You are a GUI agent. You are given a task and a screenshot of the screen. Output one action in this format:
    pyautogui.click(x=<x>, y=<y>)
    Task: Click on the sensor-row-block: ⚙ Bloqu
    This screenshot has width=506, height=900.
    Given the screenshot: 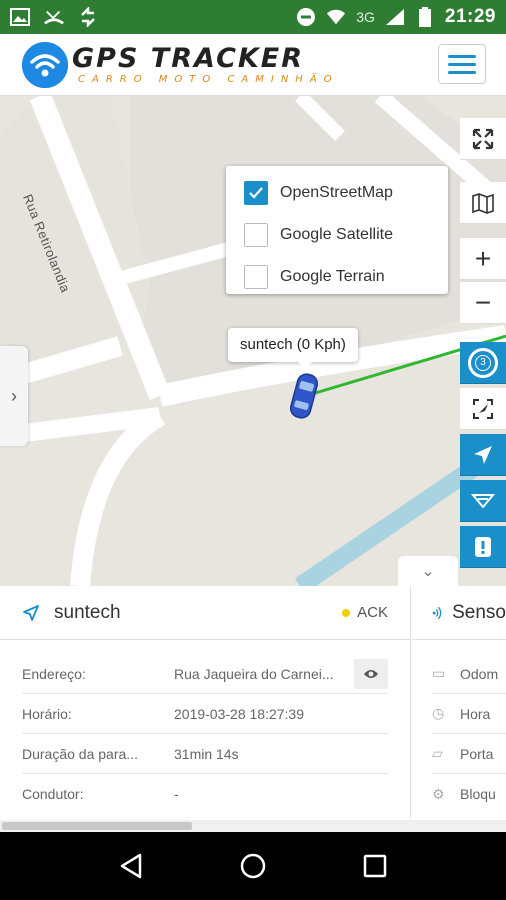 What is the action you would take?
    pyautogui.click(x=469, y=794)
    